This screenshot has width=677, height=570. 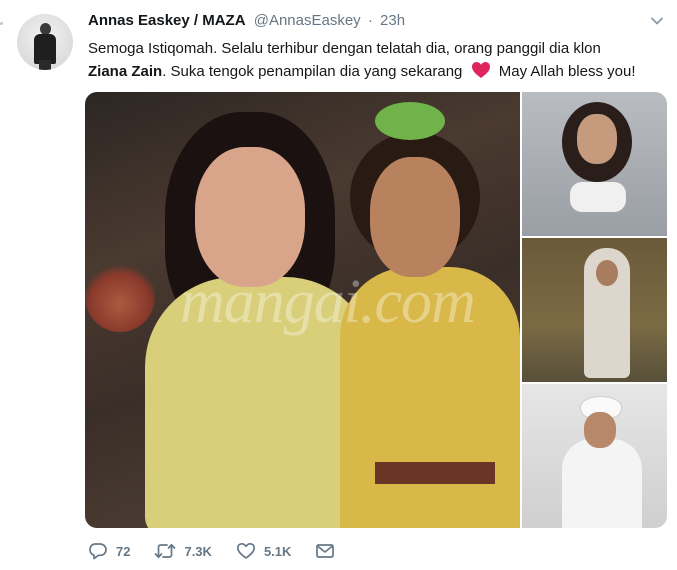 What do you see at coordinates (198, 551) in the screenshot?
I see `retweet-count: 7.3K` at bounding box center [198, 551].